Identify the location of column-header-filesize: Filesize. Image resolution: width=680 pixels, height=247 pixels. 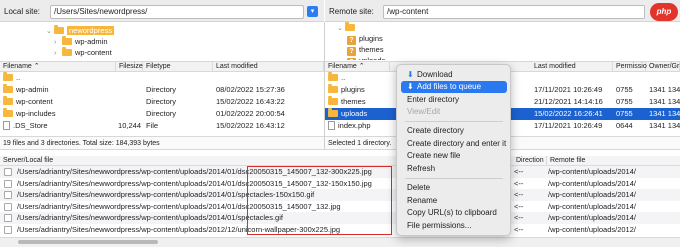
(129, 67).